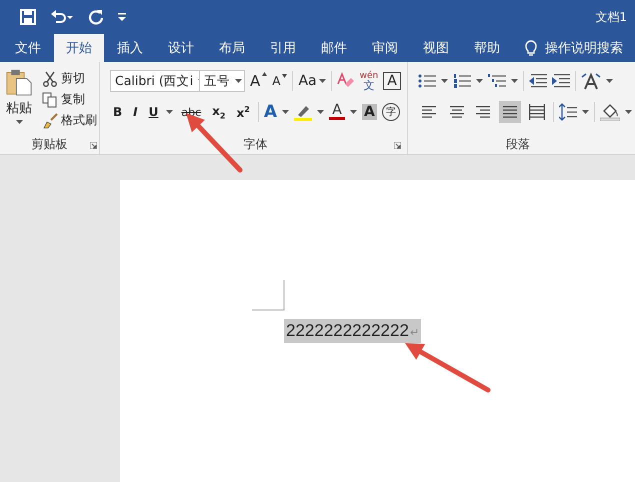  What do you see at coordinates (222, 81) in the screenshot?
I see `font-size-dropdown: 五号` at bounding box center [222, 81].